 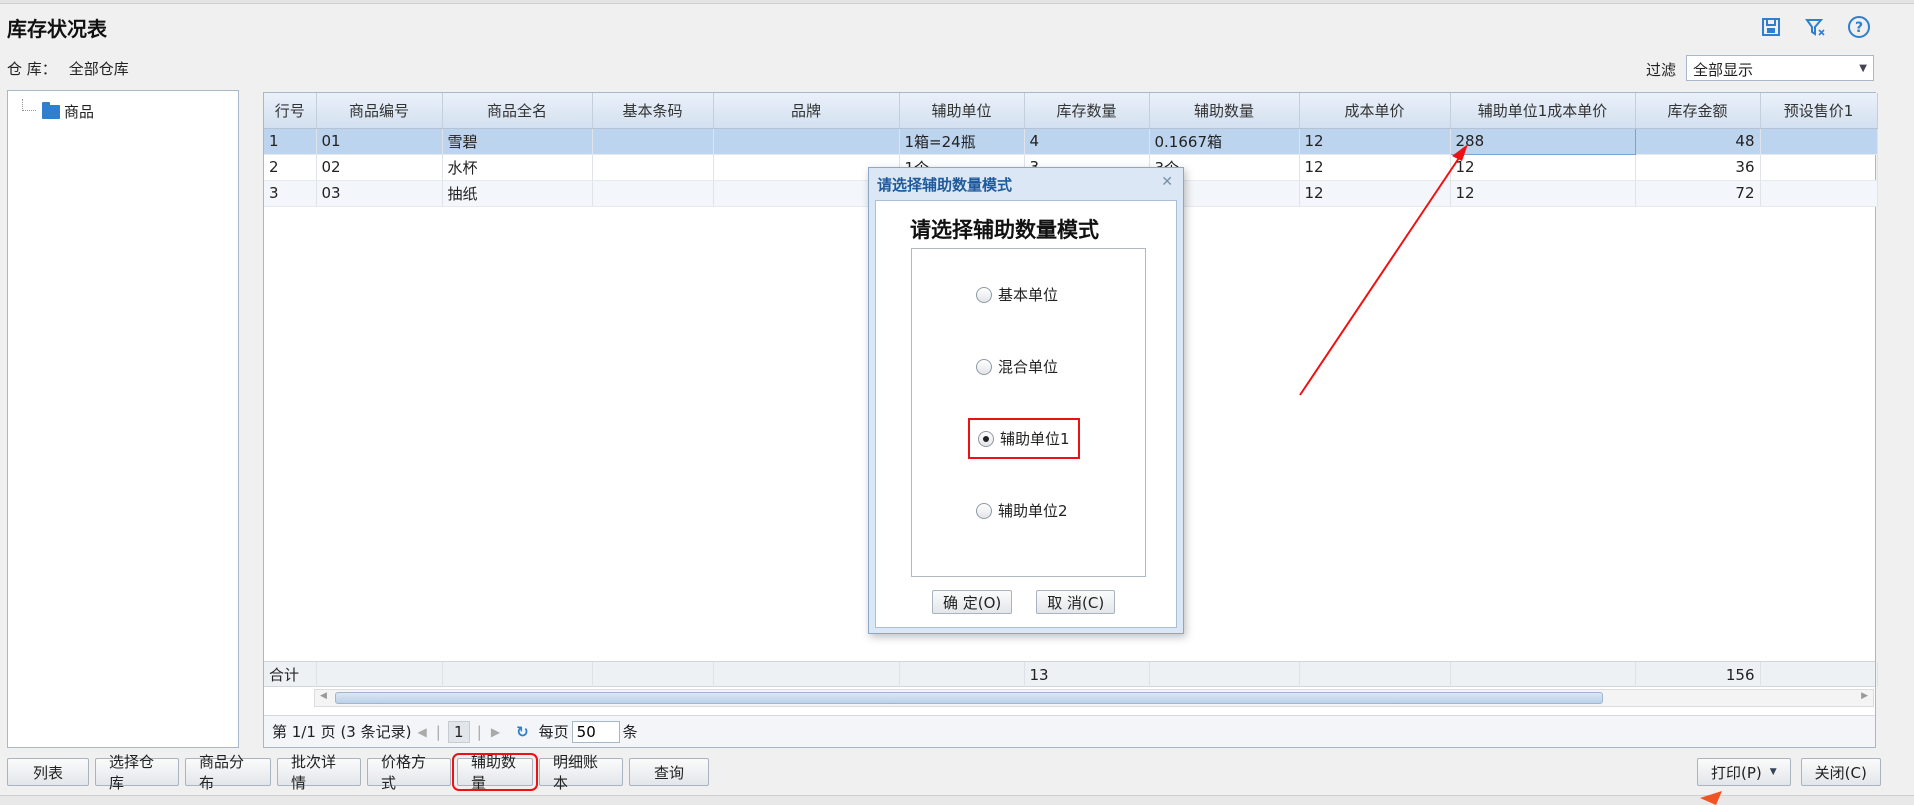 What do you see at coordinates (1069, 731) in the screenshot?
I see `pagination-bar: 第 1/1 页 (3 条记录) ◀ | 1 | ▶ ↻ 每页 条` at bounding box center [1069, 731].